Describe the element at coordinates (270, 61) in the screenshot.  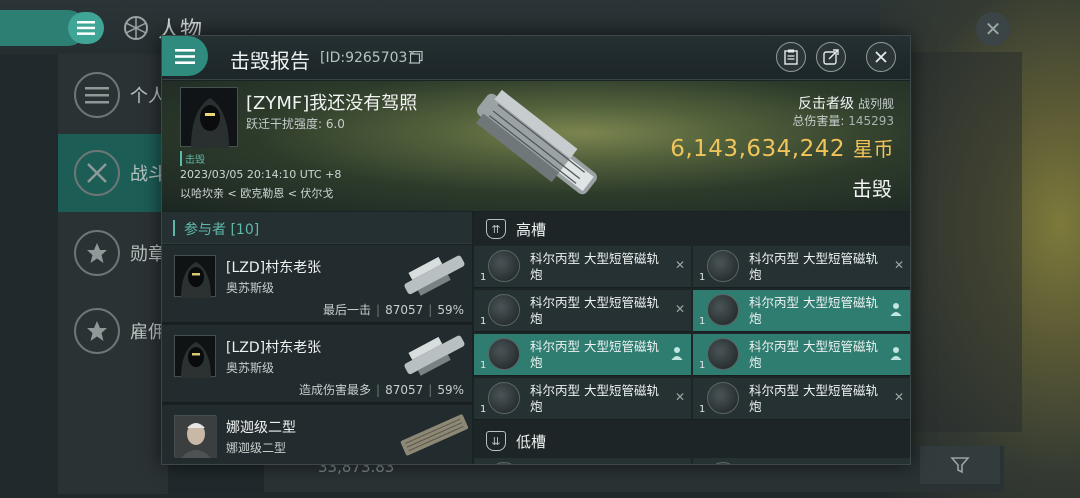
I see `dialog-title: 击毁报告` at that location.